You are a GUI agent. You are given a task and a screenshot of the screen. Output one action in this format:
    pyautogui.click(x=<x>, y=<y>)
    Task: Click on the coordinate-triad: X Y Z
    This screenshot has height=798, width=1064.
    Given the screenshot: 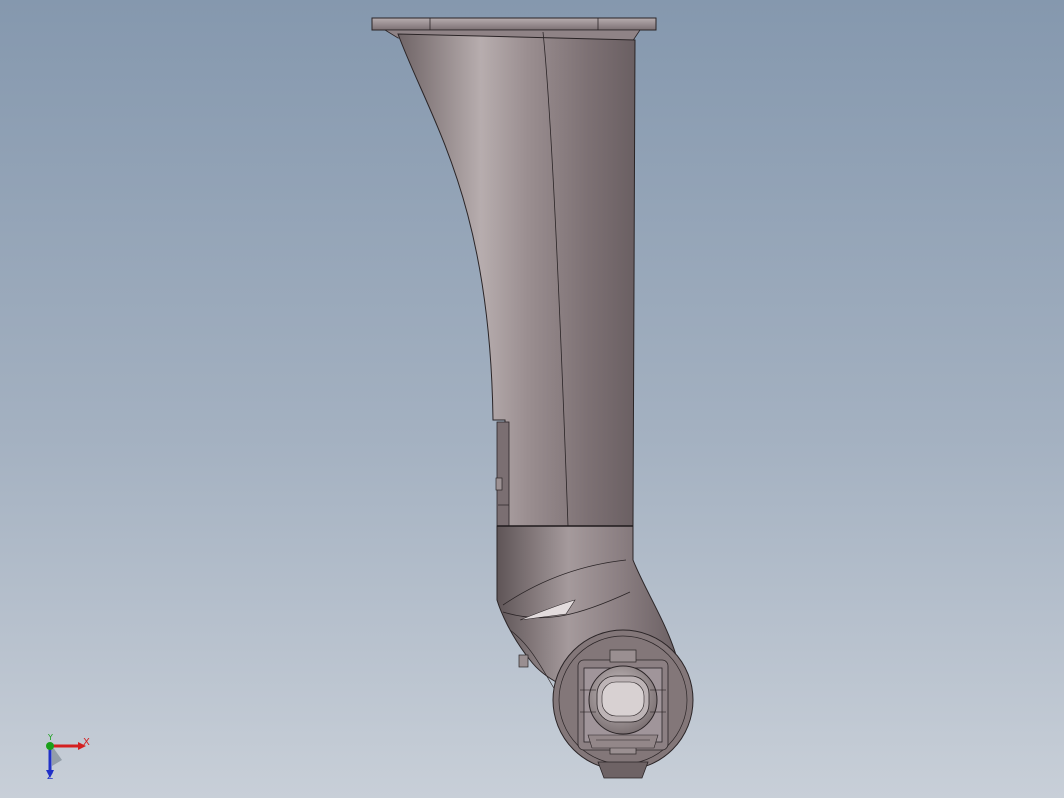 What is the action you would take?
    pyautogui.click(x=68, y=760)
    